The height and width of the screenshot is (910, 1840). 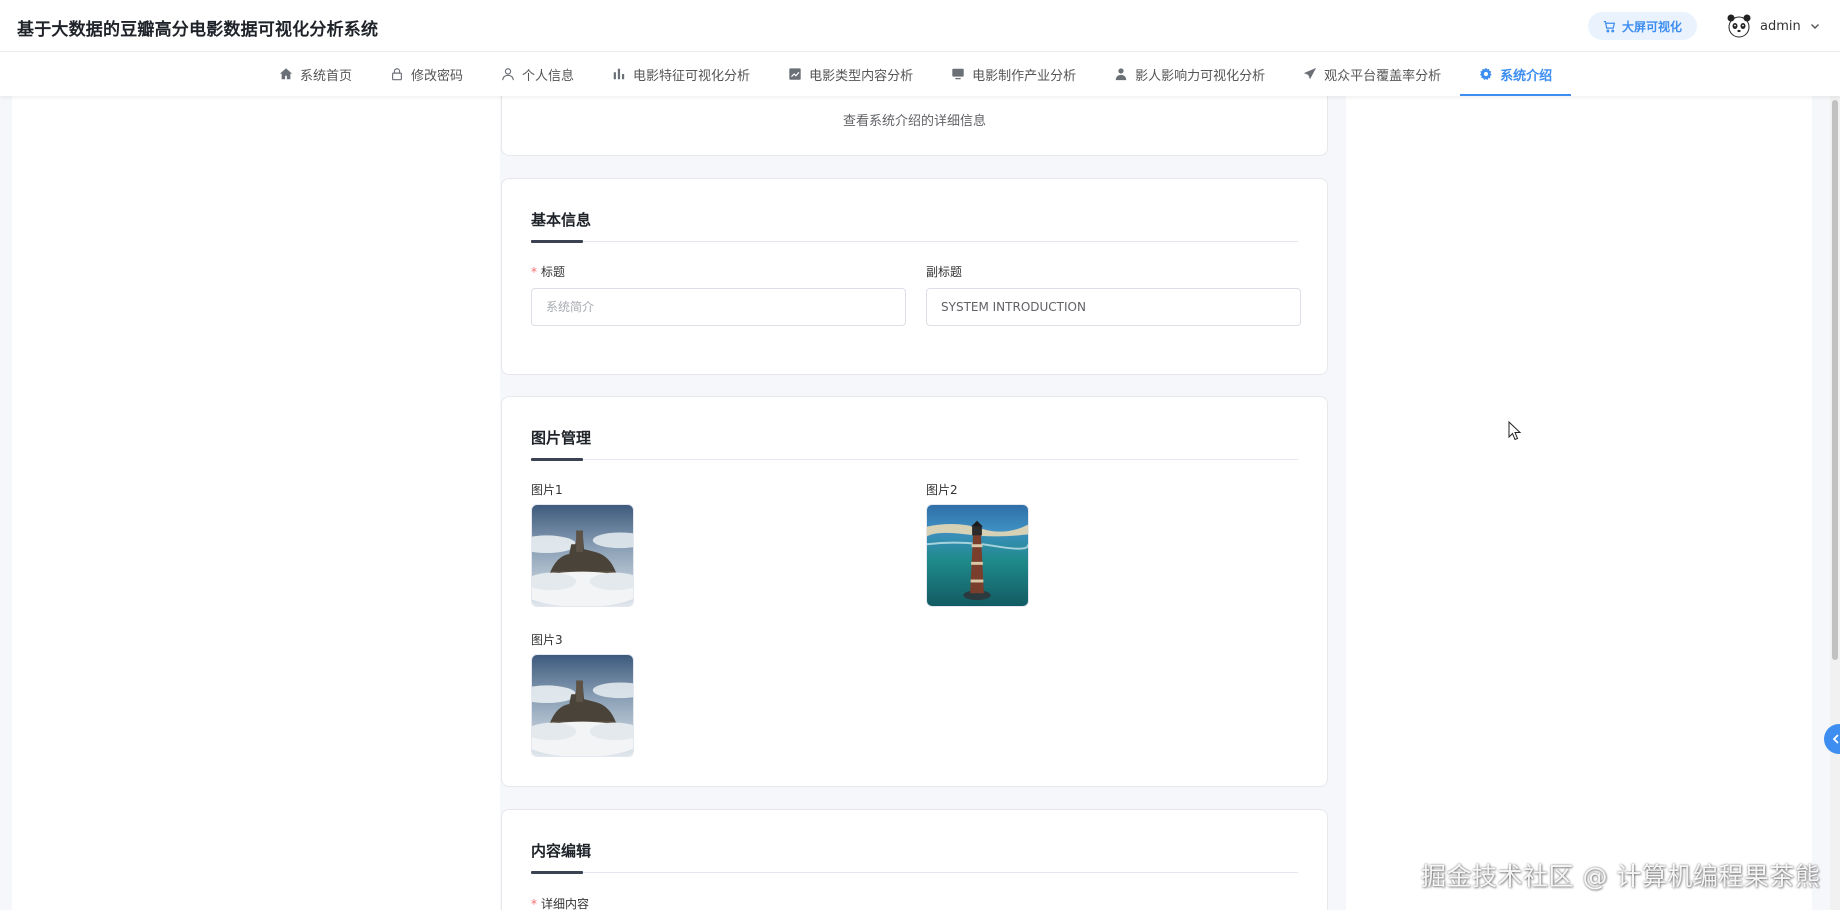 I want to click on bar-chart-icon, so click(x=619, y=74).